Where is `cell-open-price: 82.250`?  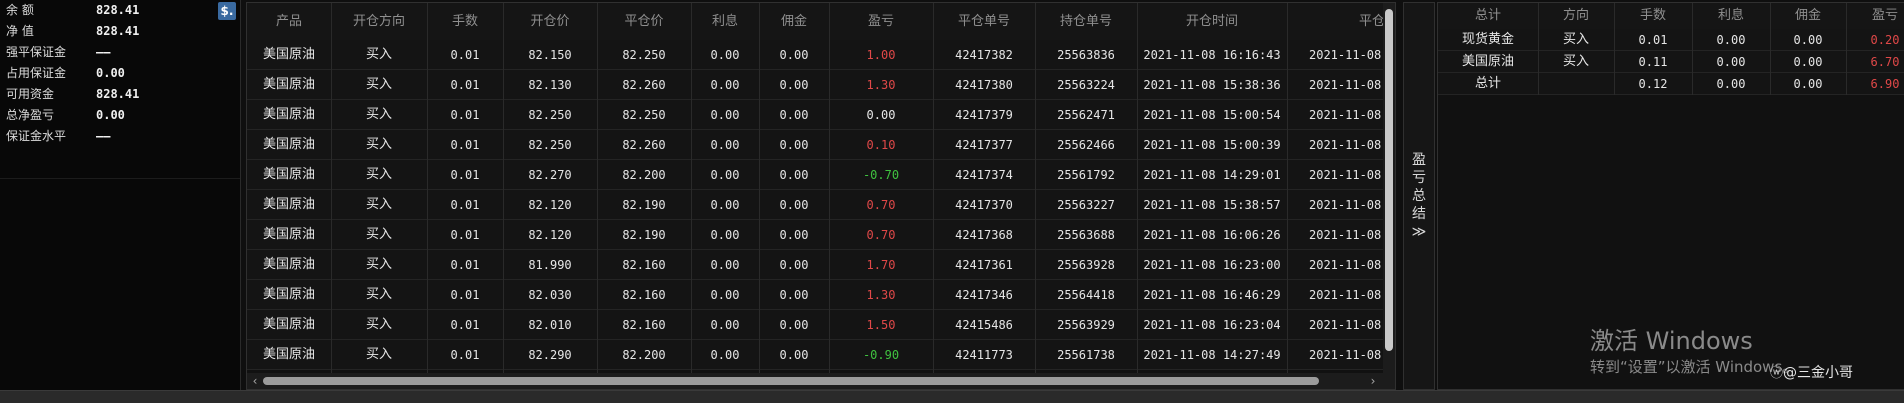 cell-open-price: 82.250 is located at coordinates (550, 145).